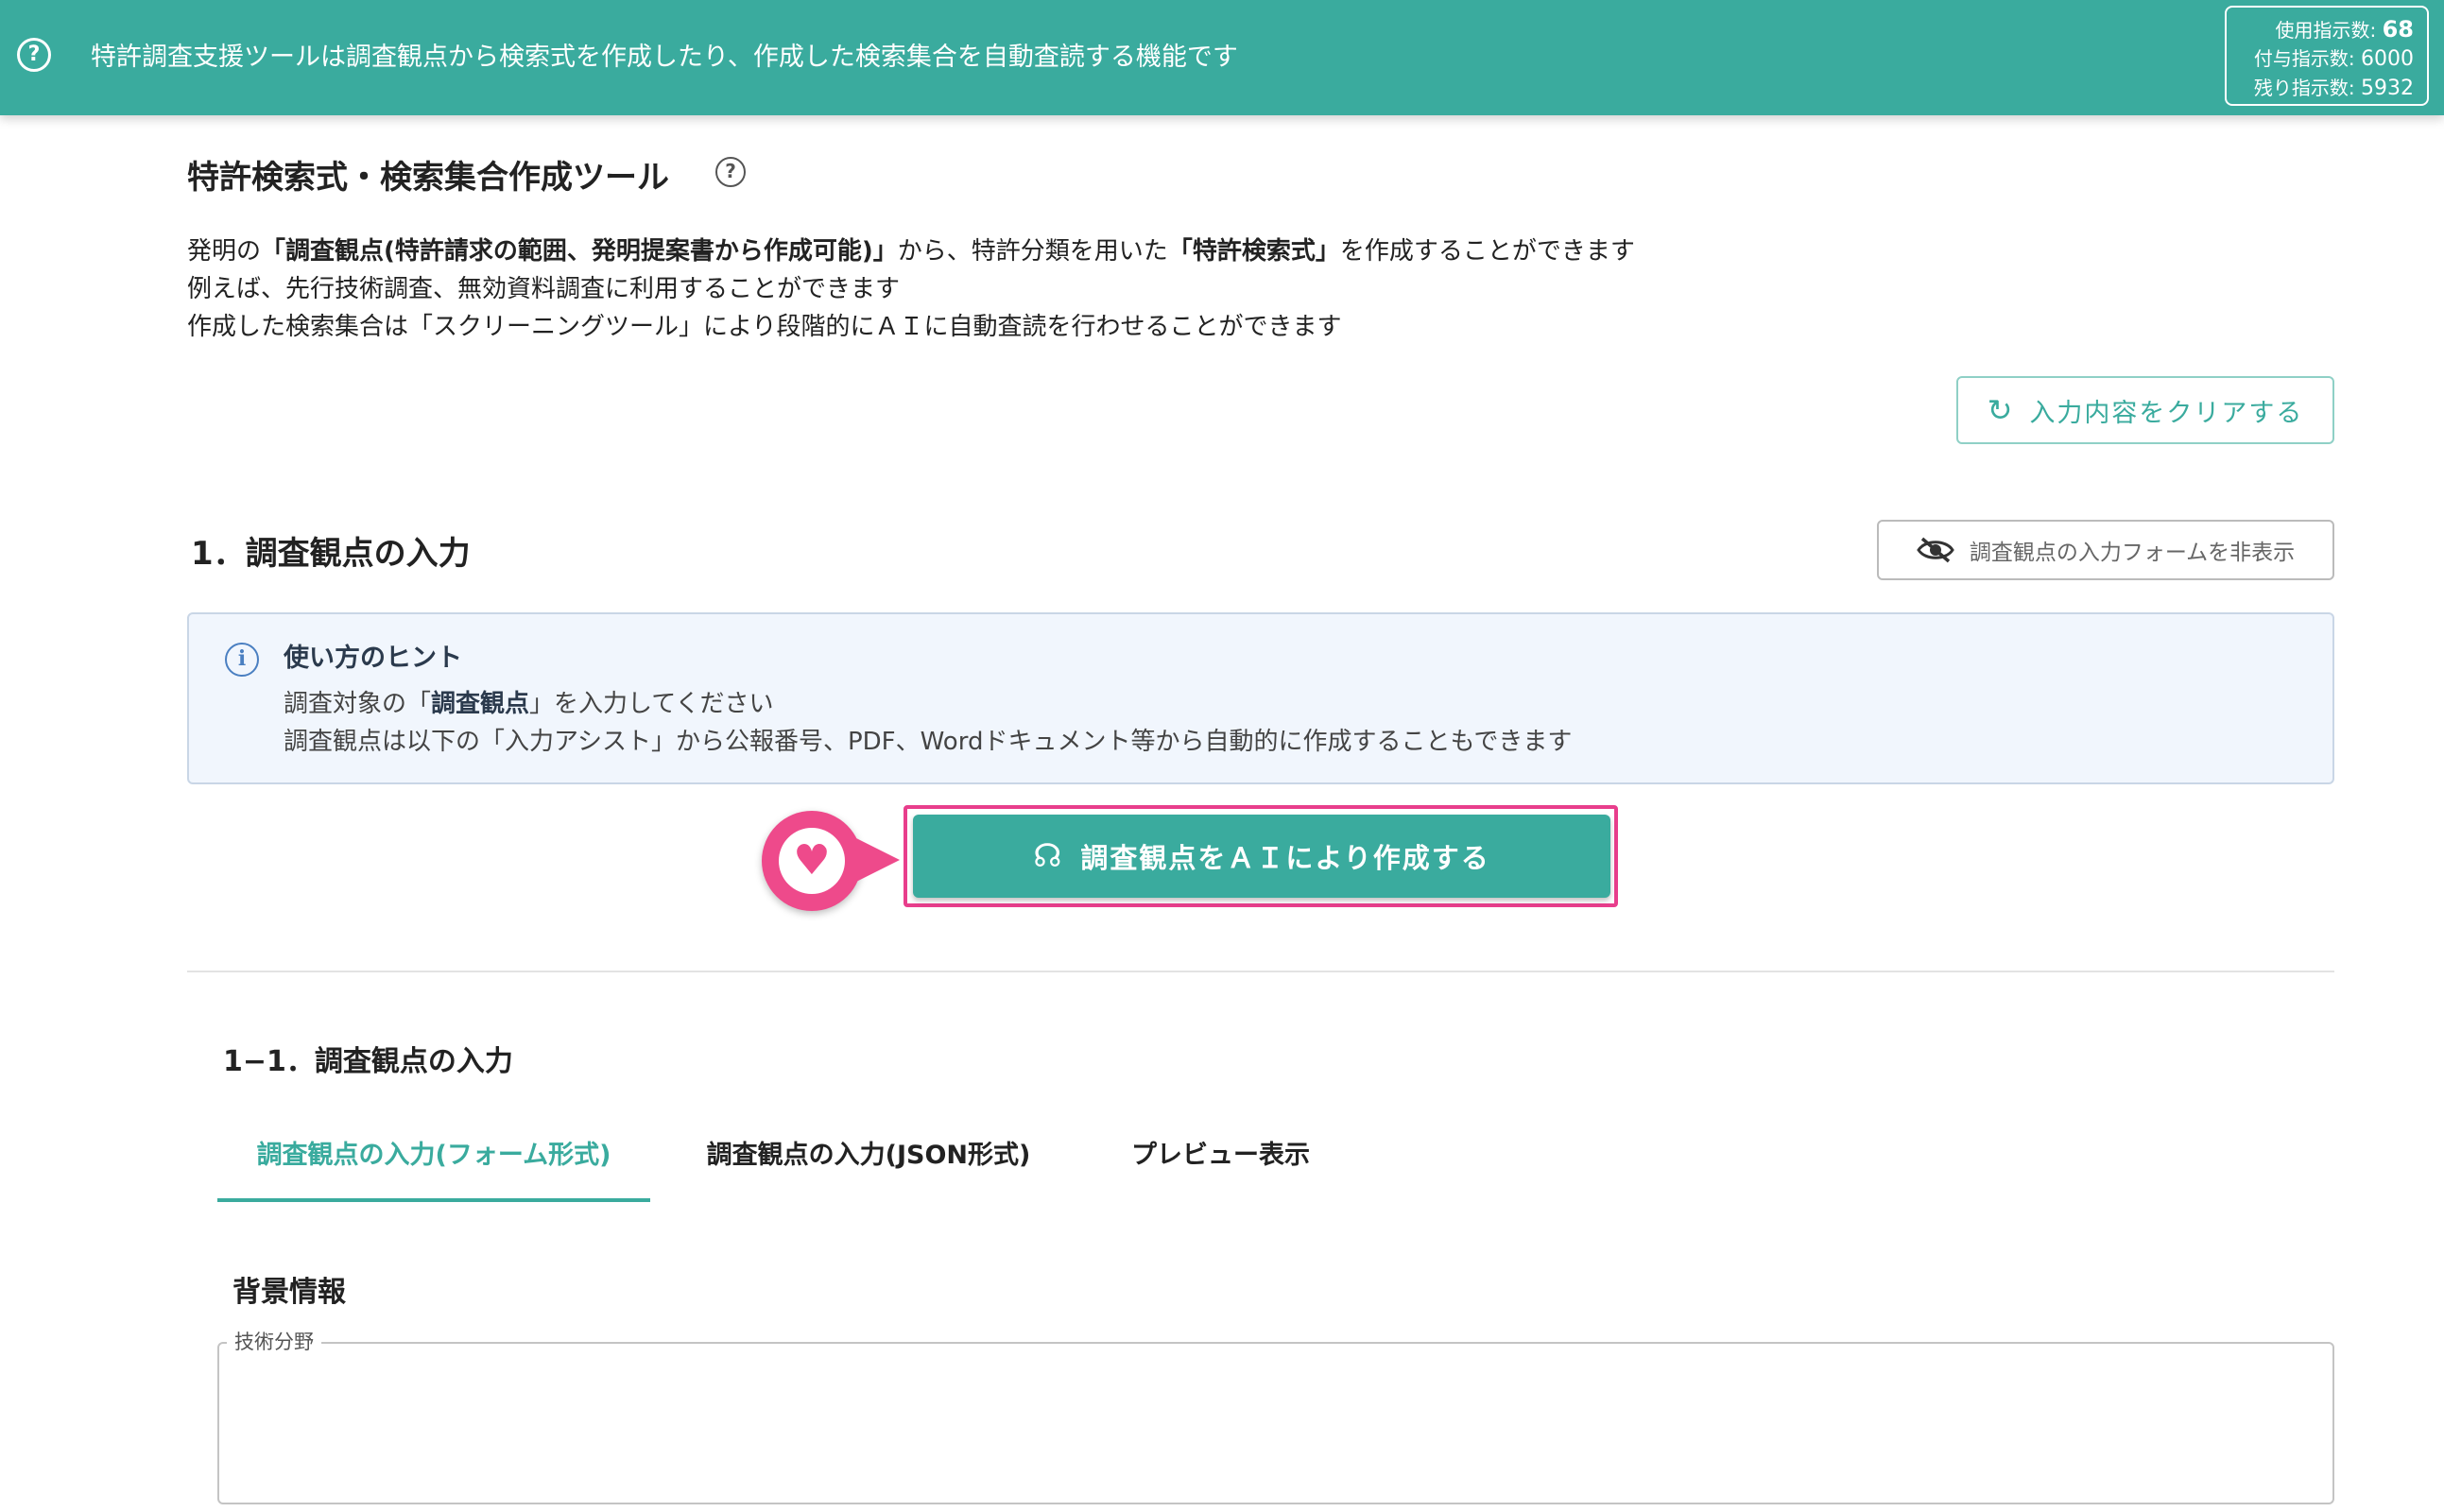  I want to click on hint-title: 使い方のヒント, so click(373, 658).